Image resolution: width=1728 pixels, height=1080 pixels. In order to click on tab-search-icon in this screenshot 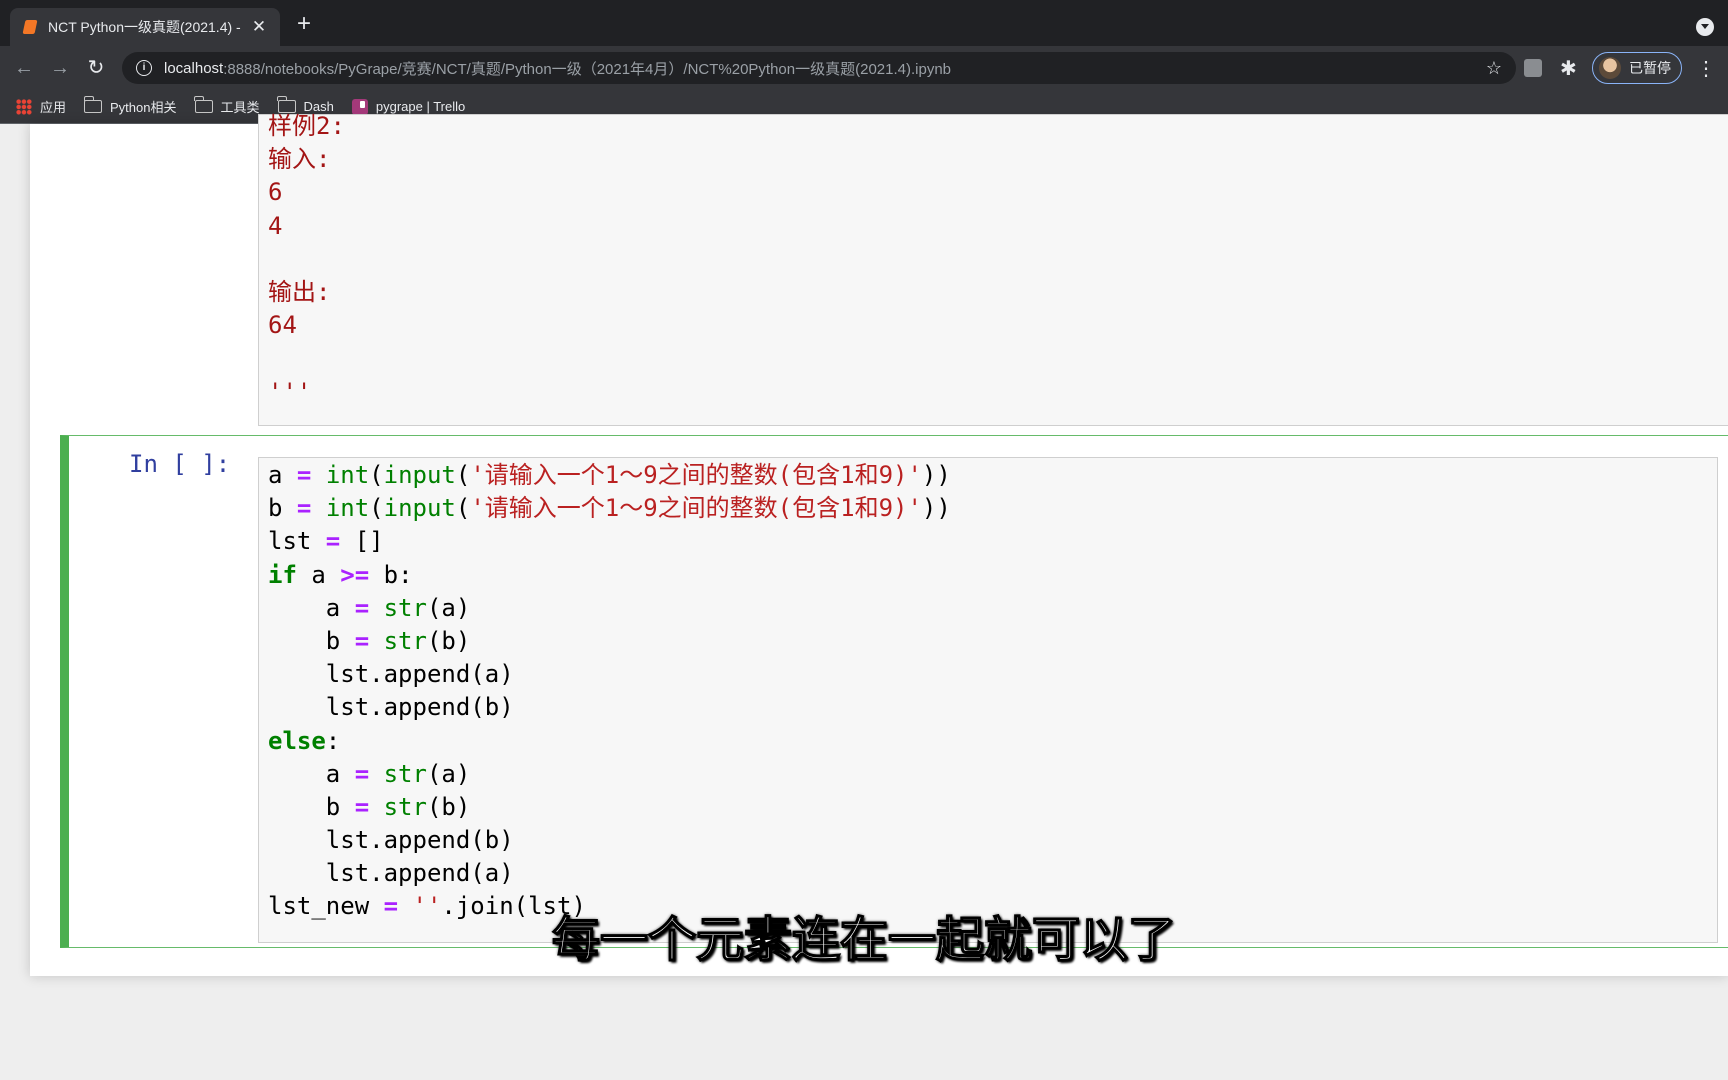, I will do `click(1705, 27)`.